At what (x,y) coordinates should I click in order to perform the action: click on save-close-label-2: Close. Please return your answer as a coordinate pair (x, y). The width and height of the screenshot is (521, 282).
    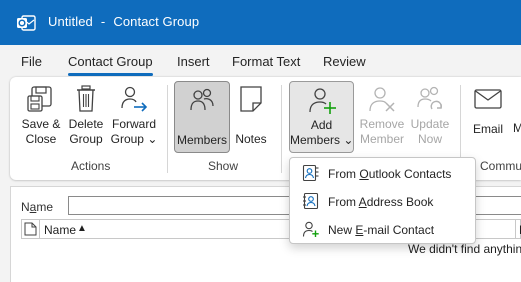
    Looking at the image, I should click on (41, 139).